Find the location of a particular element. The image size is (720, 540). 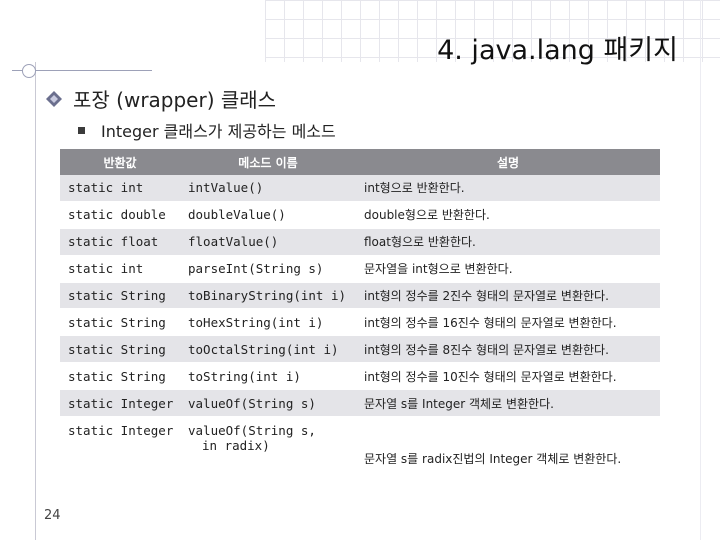

cell-description: 문자열 s를 Integer 객체로 변환한다. is located at coordinates (508, 403).